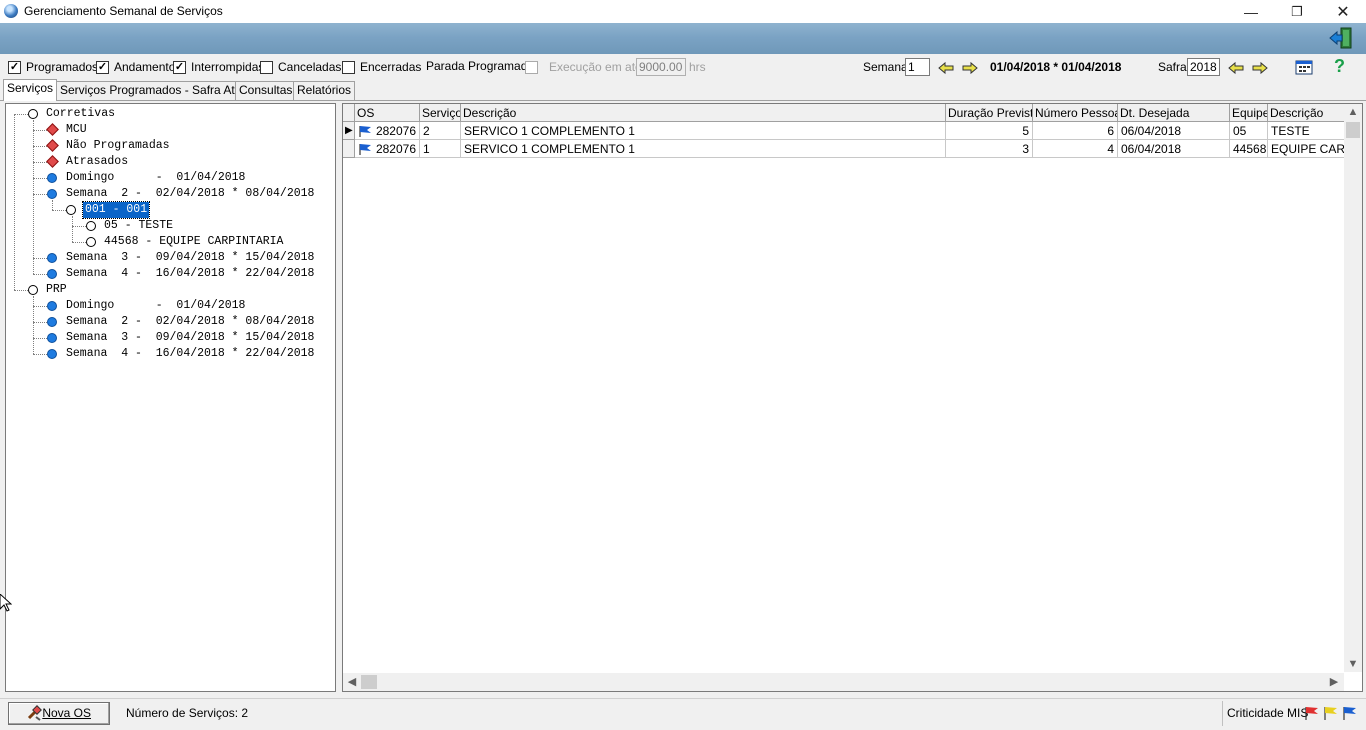 The width and height of the screenshot is (1366, 730). I want to click on vertical-scrollbar: ▲ ▼, so click(1353, 388).